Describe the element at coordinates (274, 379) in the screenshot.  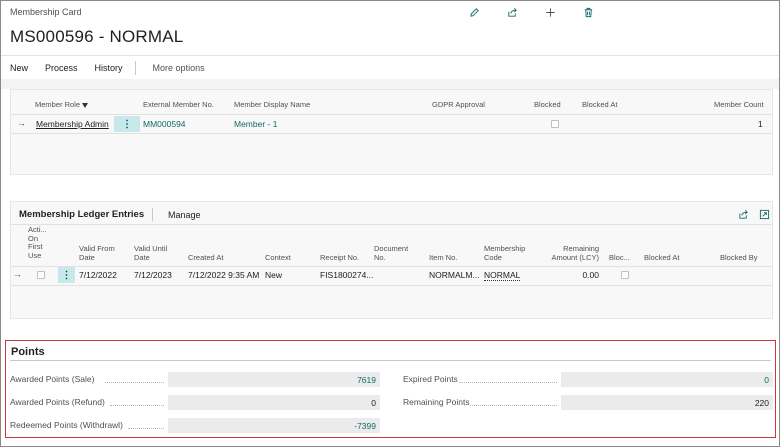
I see `awarded-points-sale-value: 7619` at that location.